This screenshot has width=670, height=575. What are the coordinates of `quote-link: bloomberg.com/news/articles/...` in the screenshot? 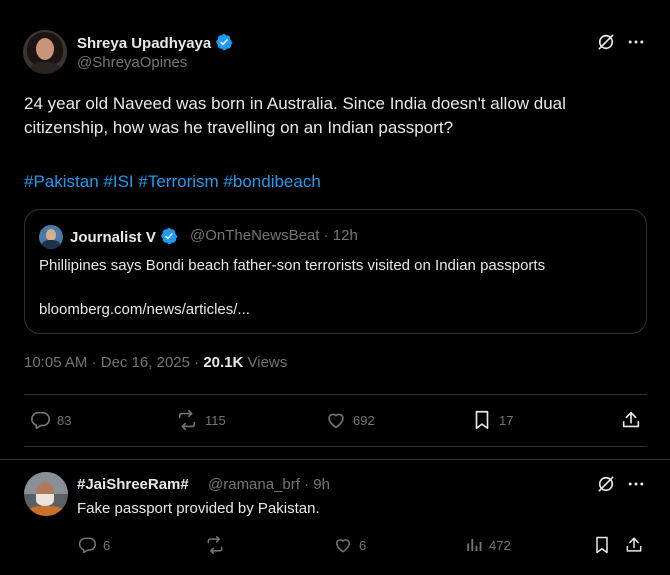 It's located at (144, 309).